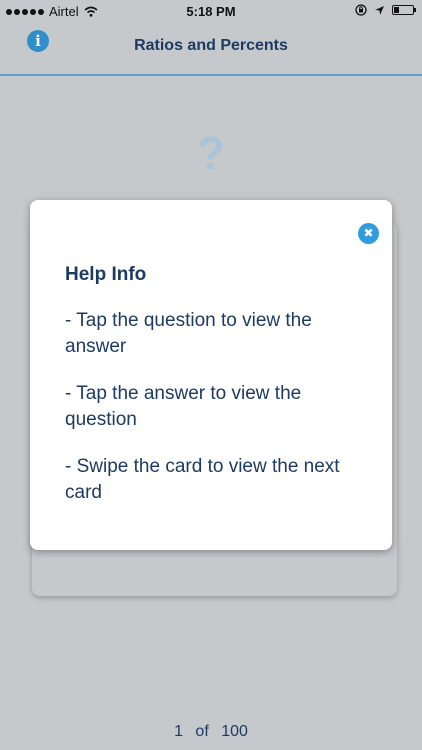 This screenshot has width=422, height=750. I want to click on total-card-count: 100, so click(234, 731).